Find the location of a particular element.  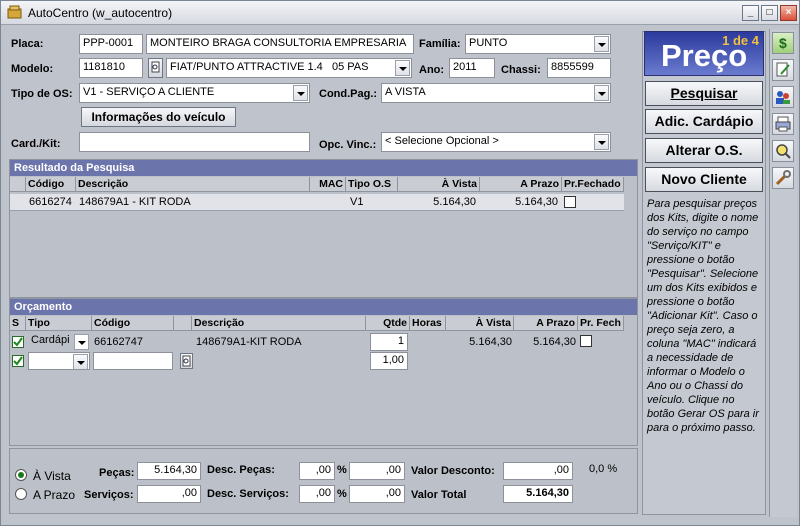

price-banner: 1 de 4 Preço is located at coordinates (704, 53).